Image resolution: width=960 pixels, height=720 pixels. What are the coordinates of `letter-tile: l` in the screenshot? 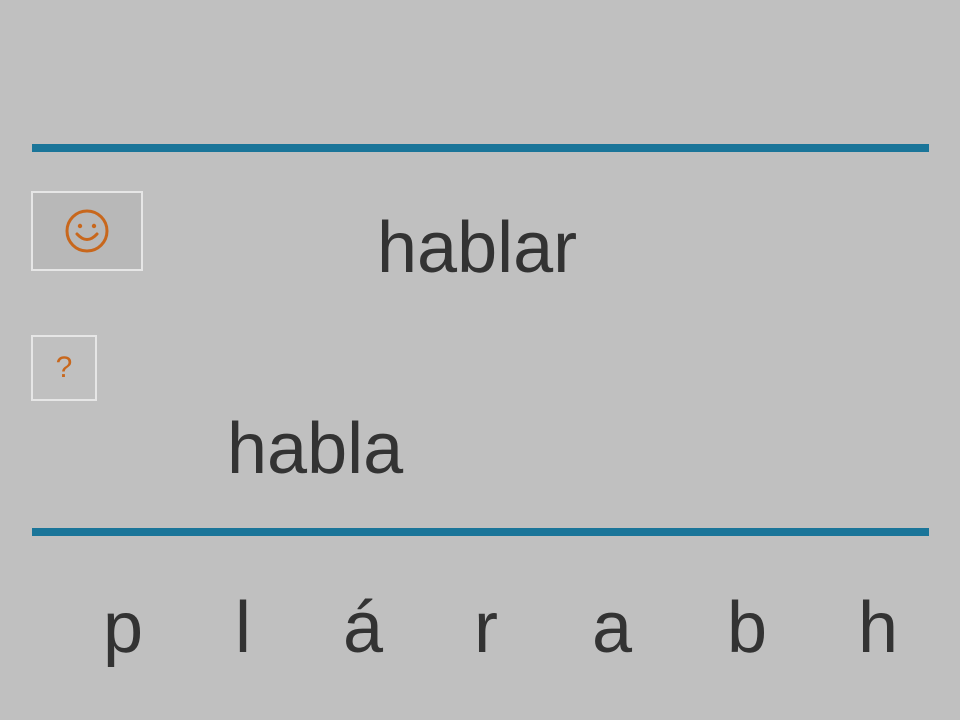 It's located at (243, 628).